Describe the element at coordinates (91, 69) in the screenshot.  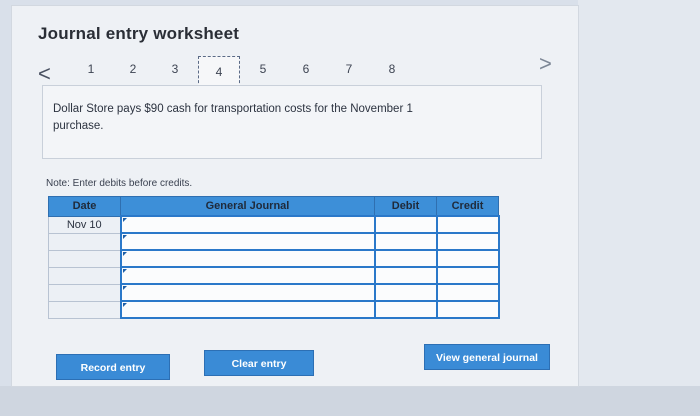
I see `page-tab-1: 1` at that location.